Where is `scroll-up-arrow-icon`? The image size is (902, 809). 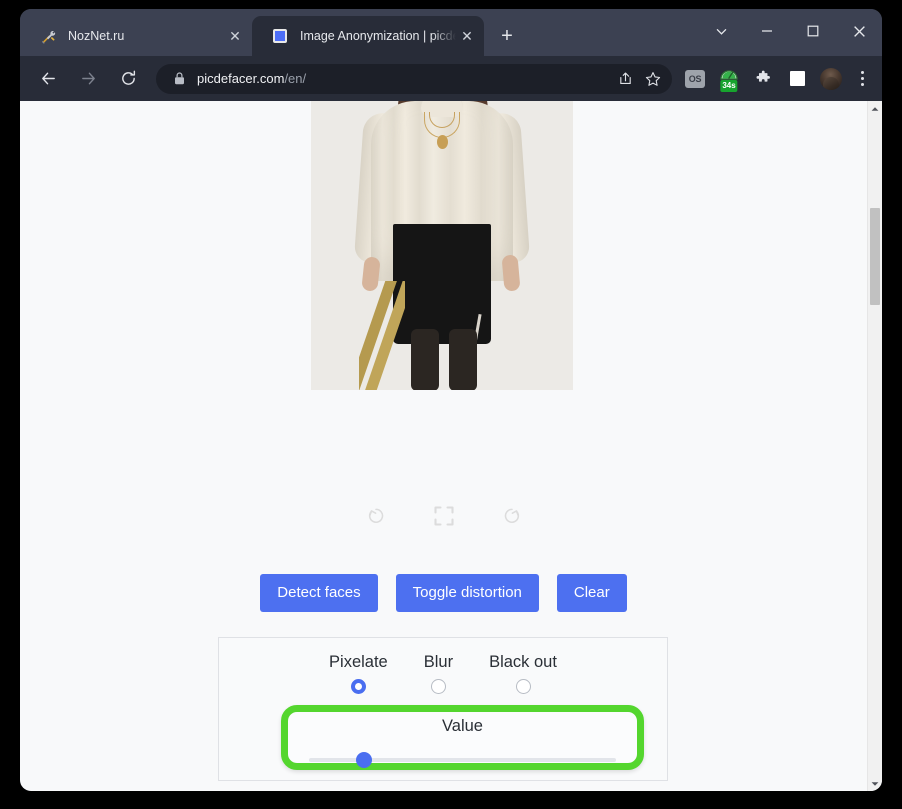
scroll-up-arrow-icon is located at coordinates (875, 108).